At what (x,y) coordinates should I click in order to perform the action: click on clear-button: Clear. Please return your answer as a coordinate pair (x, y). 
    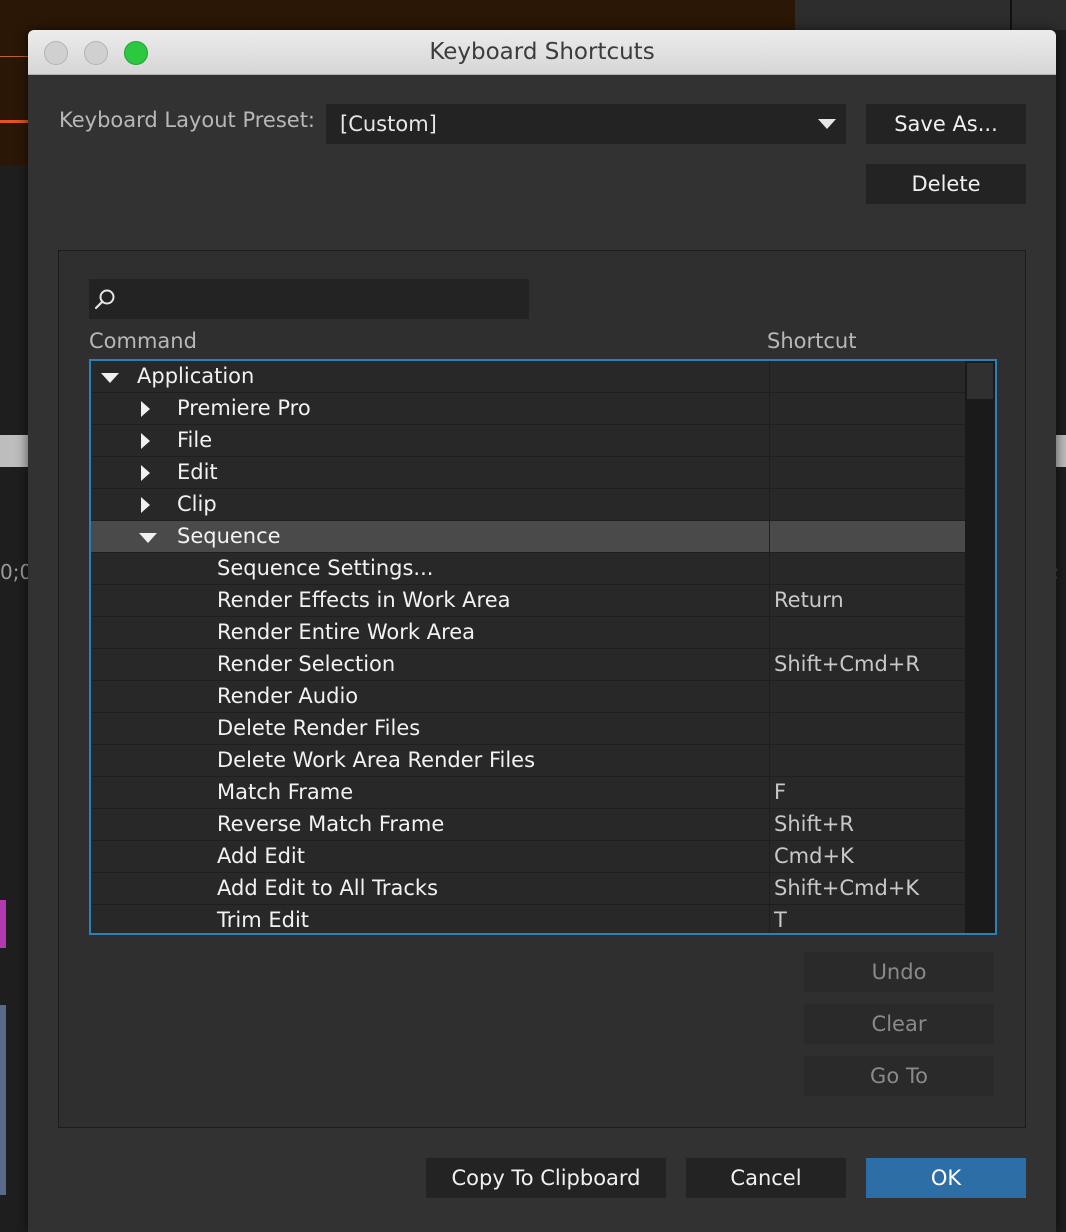
    Looking at the image, I should click on (899, 1024).